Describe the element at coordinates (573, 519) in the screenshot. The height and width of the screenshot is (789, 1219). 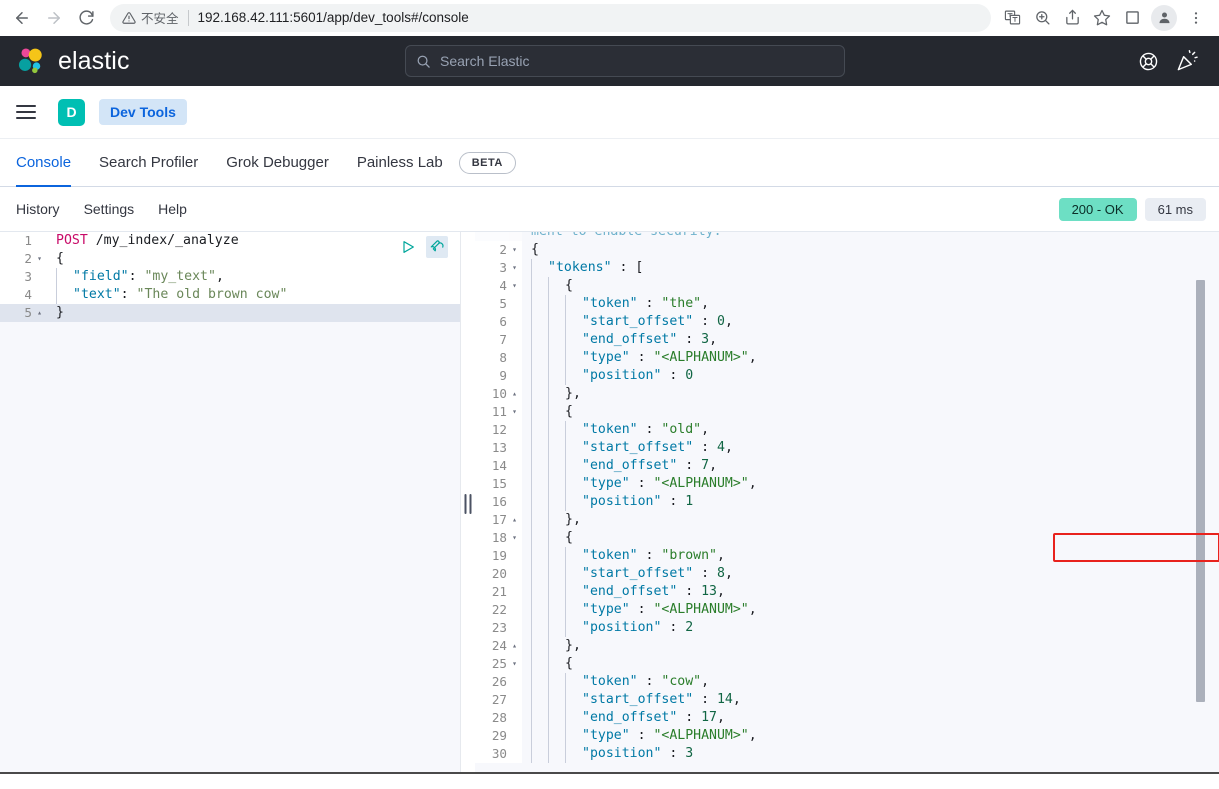
I see `code-token: },` at that location.